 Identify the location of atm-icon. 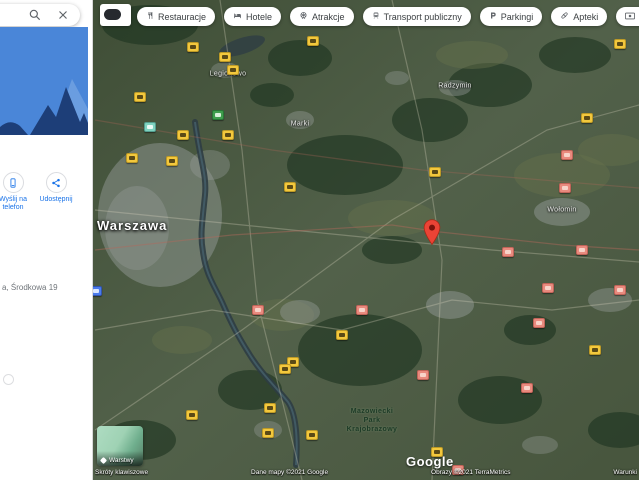
(630, 17).